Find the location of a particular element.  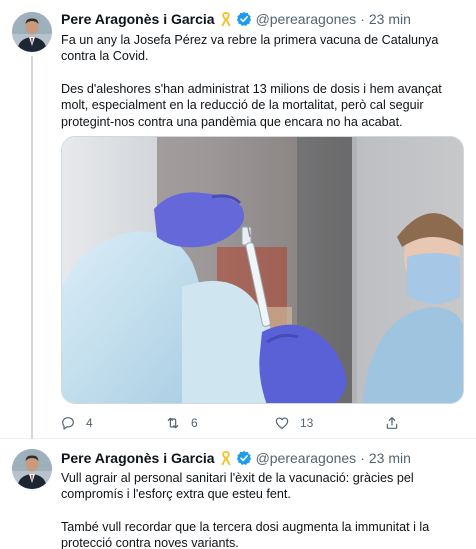

like-count: 13 is located at coordinates (307, 423).